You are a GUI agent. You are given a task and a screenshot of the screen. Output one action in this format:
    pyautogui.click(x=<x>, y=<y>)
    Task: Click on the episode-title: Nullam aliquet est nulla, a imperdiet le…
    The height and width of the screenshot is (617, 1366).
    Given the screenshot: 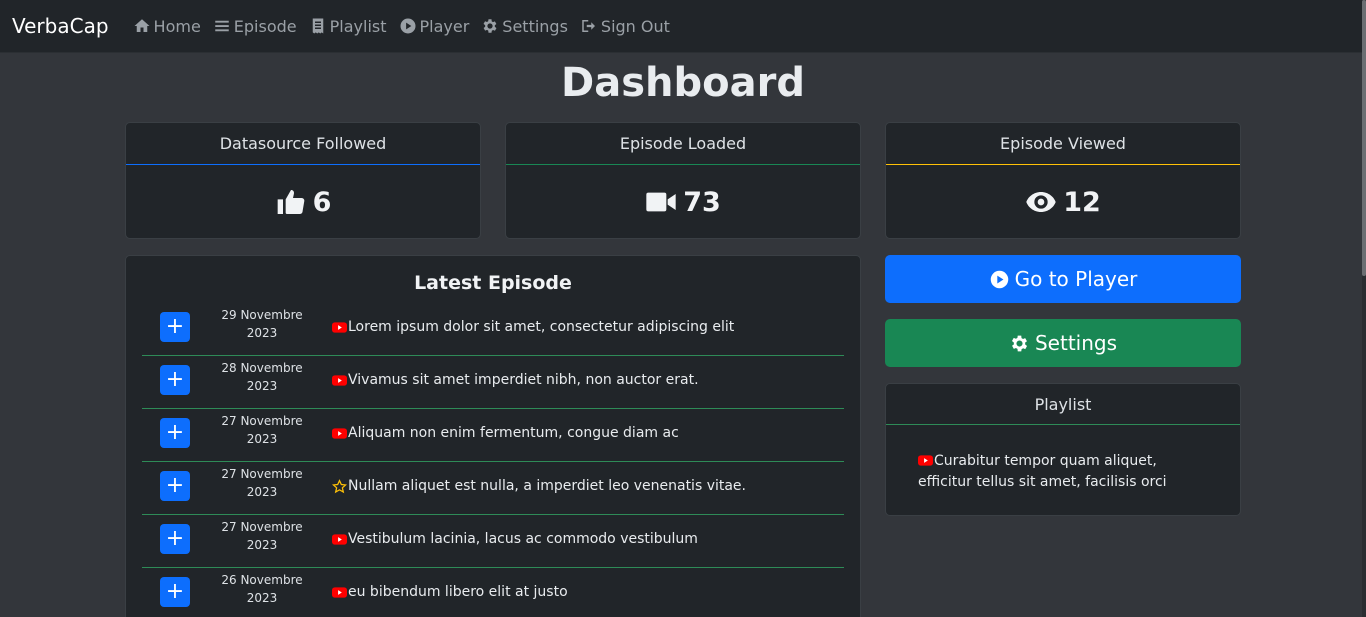 What is the action you would take?
    pyautogui.click(x=547, y=486)
    